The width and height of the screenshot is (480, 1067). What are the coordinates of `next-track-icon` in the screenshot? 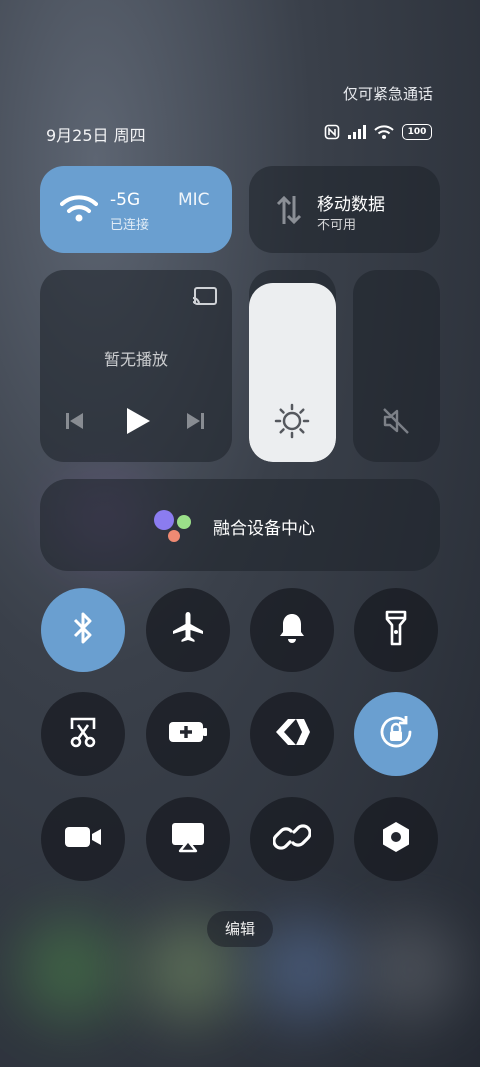 It's located at (195, 423).